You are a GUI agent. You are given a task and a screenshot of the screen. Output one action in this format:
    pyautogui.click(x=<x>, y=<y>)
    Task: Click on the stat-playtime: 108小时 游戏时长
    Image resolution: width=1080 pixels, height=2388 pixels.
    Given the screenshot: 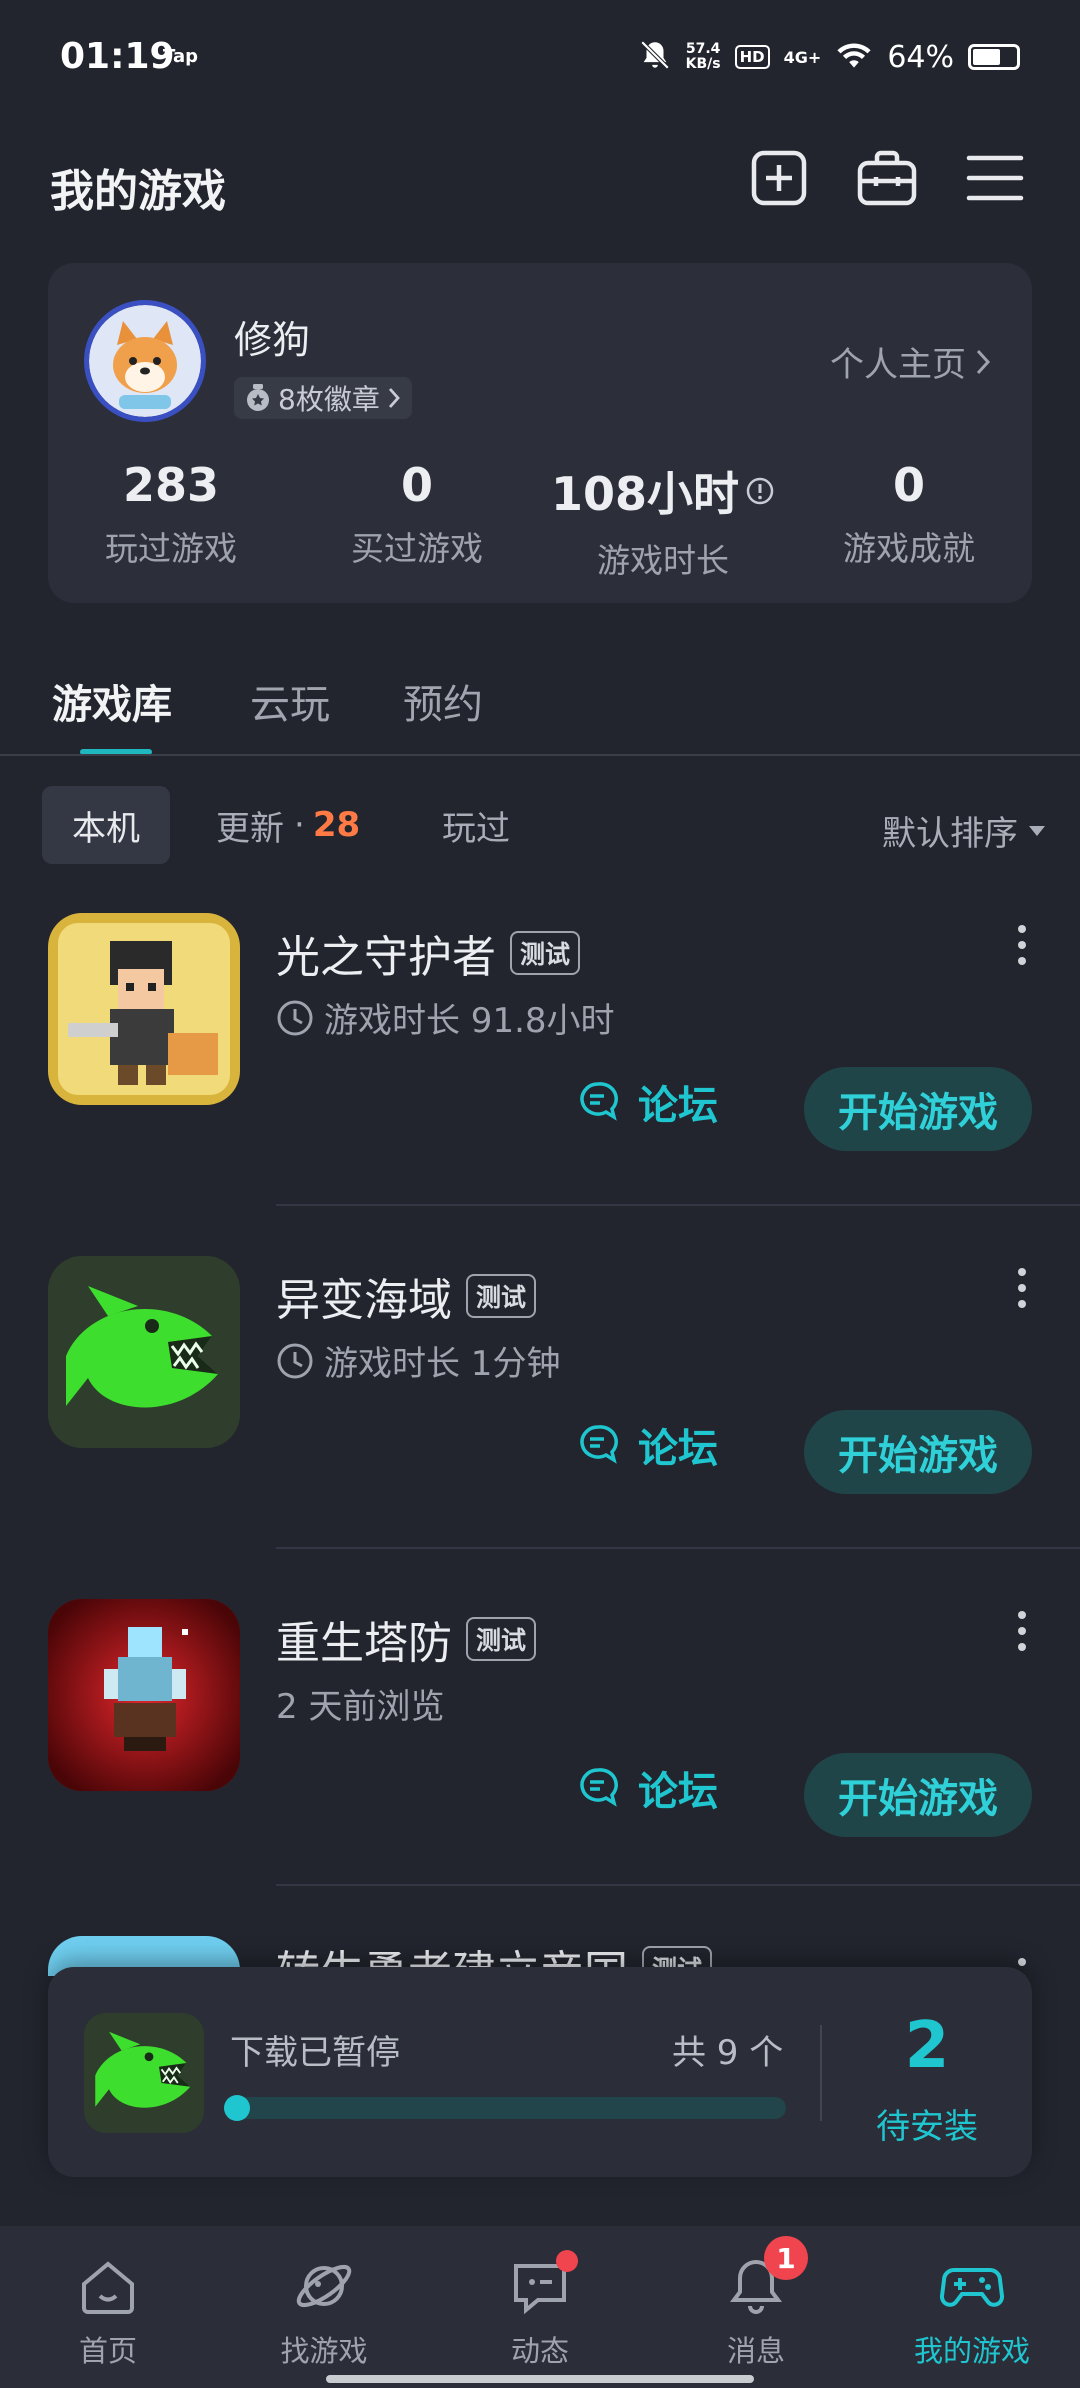 What is the action you would take?
    pyautogui.click(x=663, y=520)
    